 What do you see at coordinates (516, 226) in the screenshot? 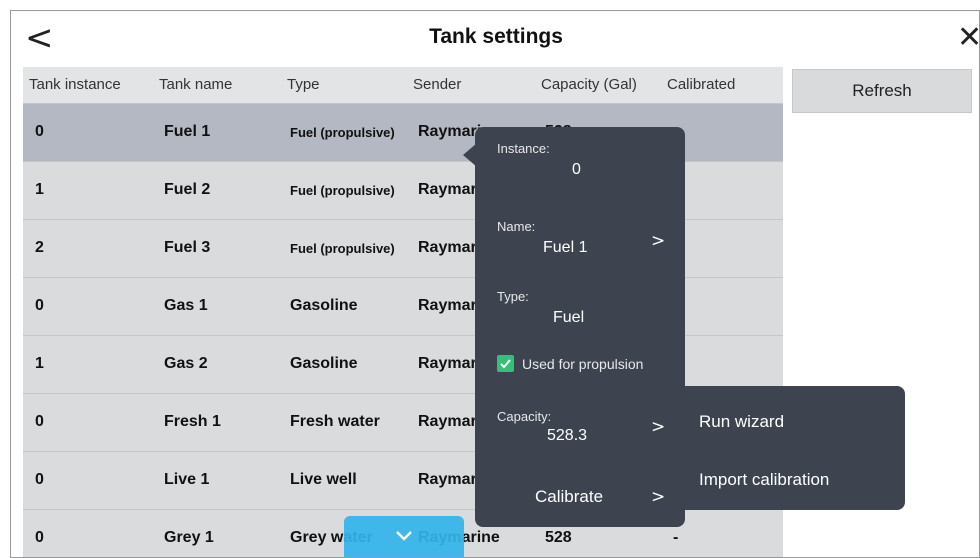
I see `name-label: Name:` at bounding box center [516, 226].